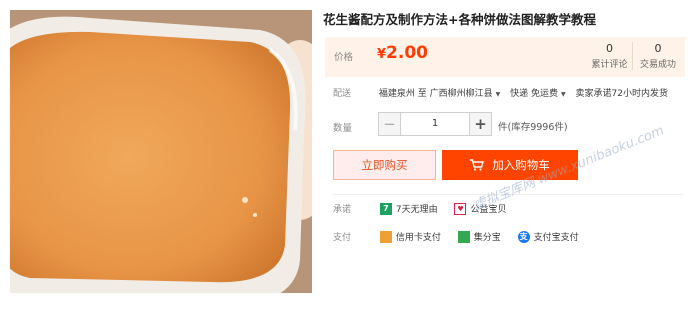 This screenshot has height=314, width=690. I want to click on credit-card-payment: 信用卡支付, so click(410, 236).